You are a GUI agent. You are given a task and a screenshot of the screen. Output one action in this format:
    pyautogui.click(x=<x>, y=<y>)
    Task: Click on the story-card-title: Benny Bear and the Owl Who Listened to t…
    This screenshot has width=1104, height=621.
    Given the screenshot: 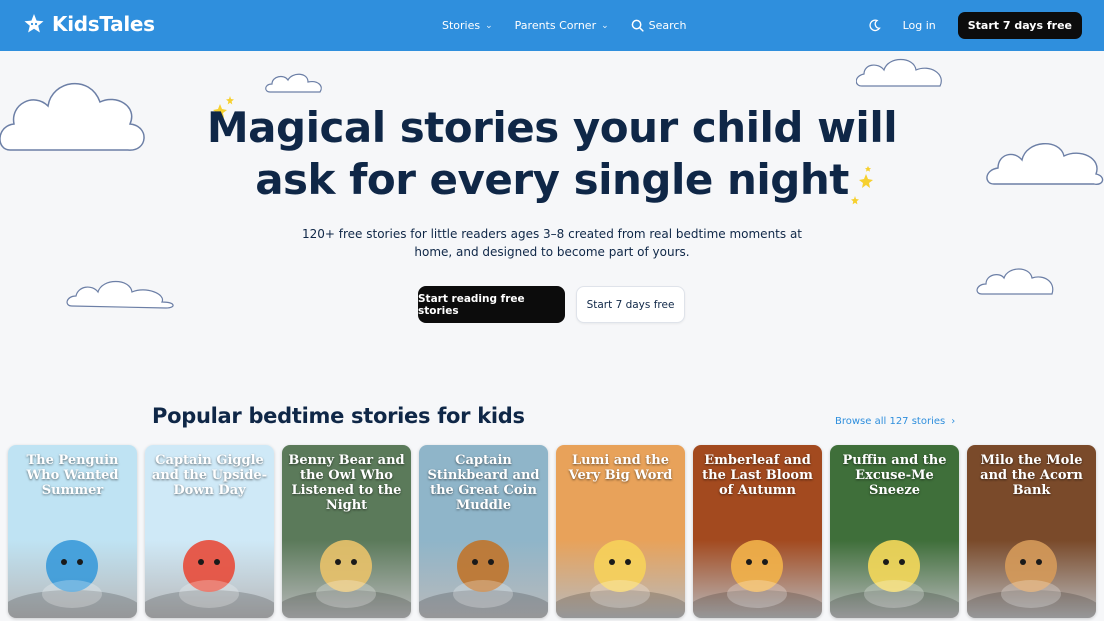 What is the action you would take?
    pyautogui.click(x=346, y=483)
    